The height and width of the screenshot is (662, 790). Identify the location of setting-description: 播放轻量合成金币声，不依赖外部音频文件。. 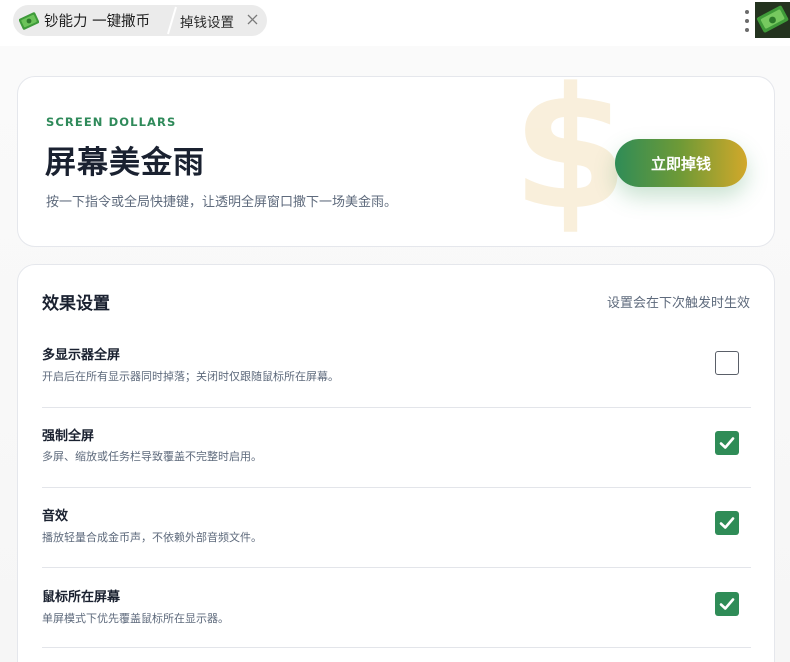
(152, 537).